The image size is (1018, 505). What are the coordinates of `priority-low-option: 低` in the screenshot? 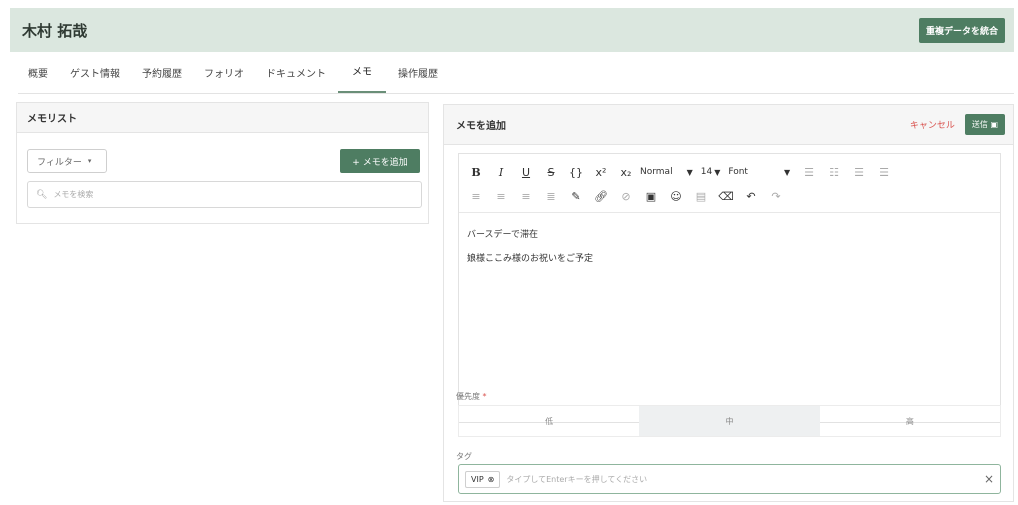 It's located at (549, 421).